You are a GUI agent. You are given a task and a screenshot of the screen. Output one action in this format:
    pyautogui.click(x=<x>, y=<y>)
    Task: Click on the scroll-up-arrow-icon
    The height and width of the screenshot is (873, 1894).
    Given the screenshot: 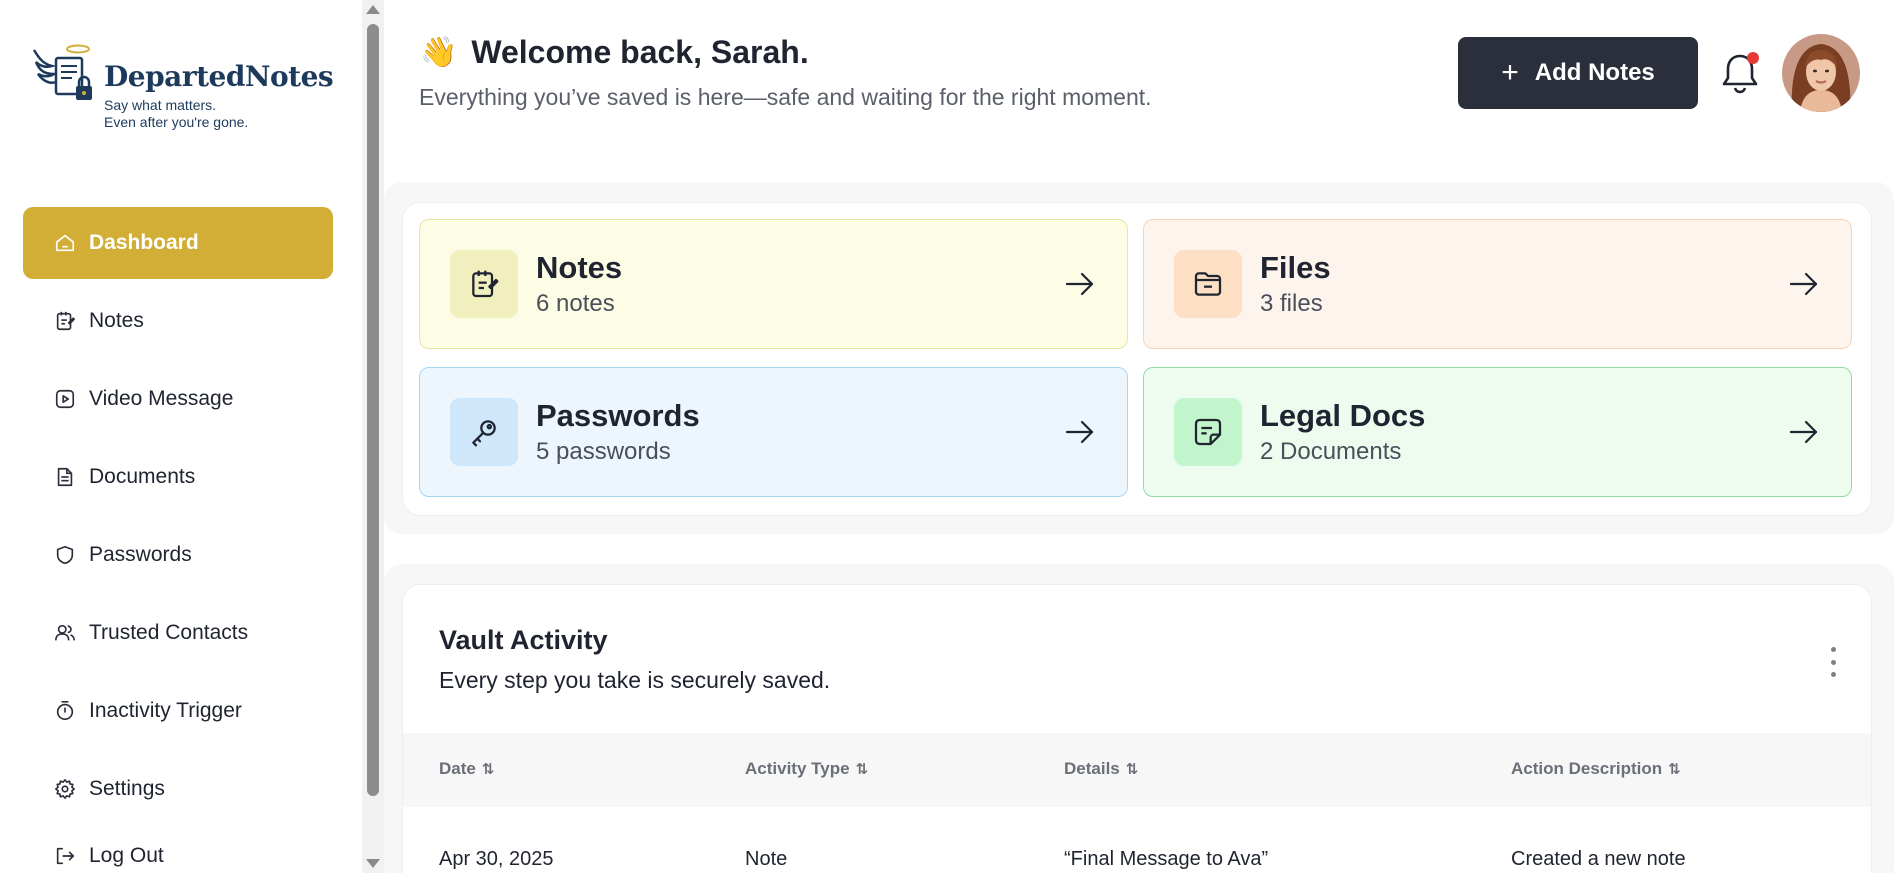 What is the action you would take?
    pyautogui.click(x=373, y=9)
    